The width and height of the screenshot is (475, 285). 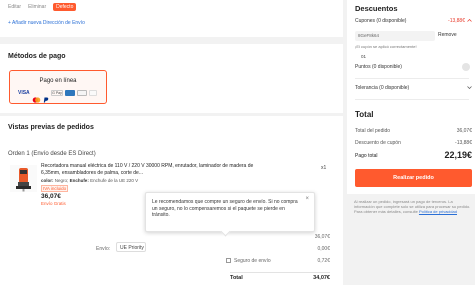 I want to click on coupons-value: -13,88€, so click(x=456, y=21).